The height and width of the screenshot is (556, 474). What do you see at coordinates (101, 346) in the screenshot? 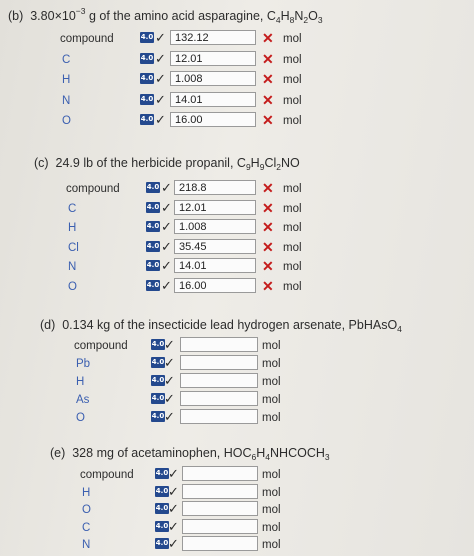
I see `section-d-row-label: compound` at bounding box center [101, 346].